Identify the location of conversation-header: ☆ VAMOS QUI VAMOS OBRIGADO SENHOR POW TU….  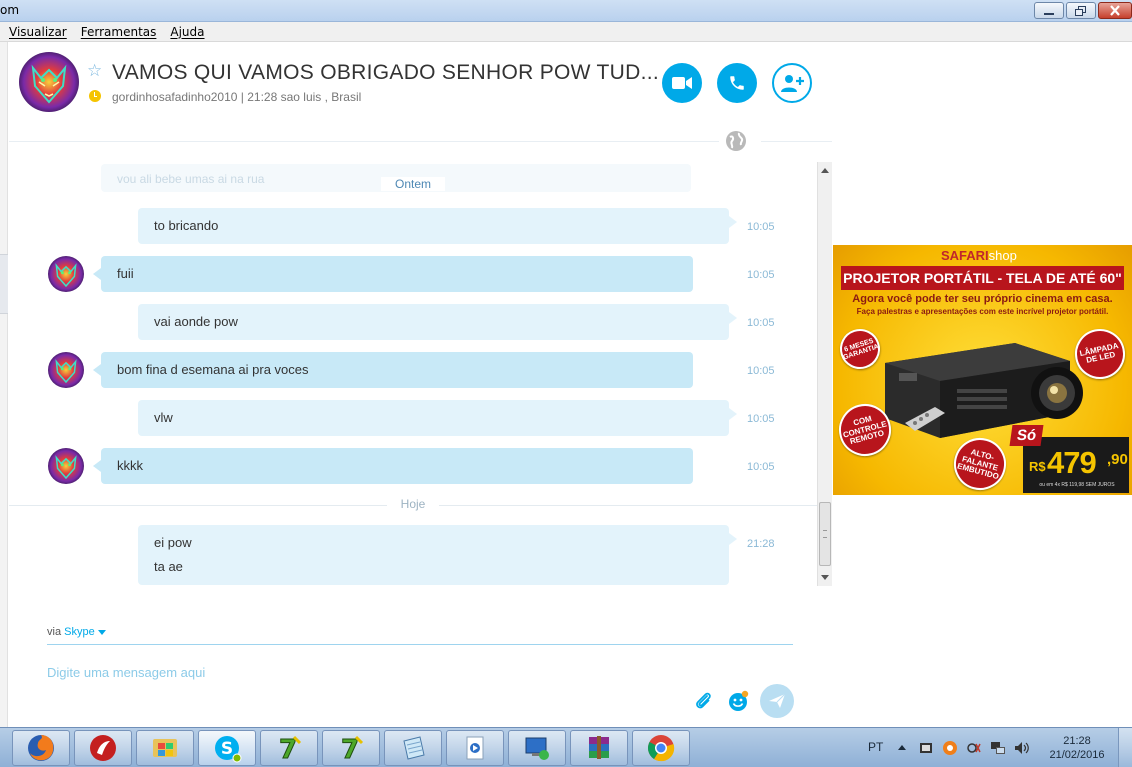
(420, 92).